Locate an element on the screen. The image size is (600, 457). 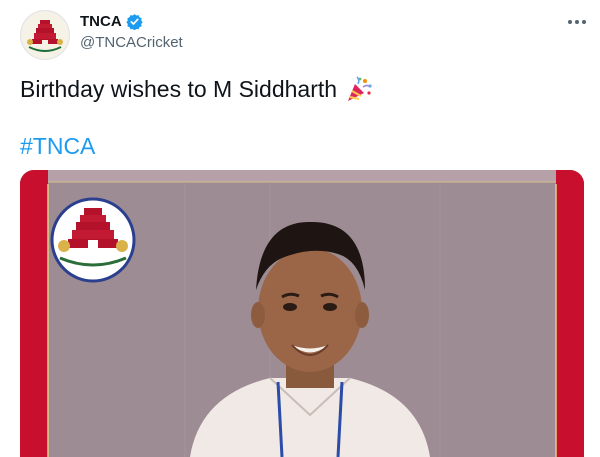
tweet-header: TNCA @TNCACricket is located at coordinates (305, 35).